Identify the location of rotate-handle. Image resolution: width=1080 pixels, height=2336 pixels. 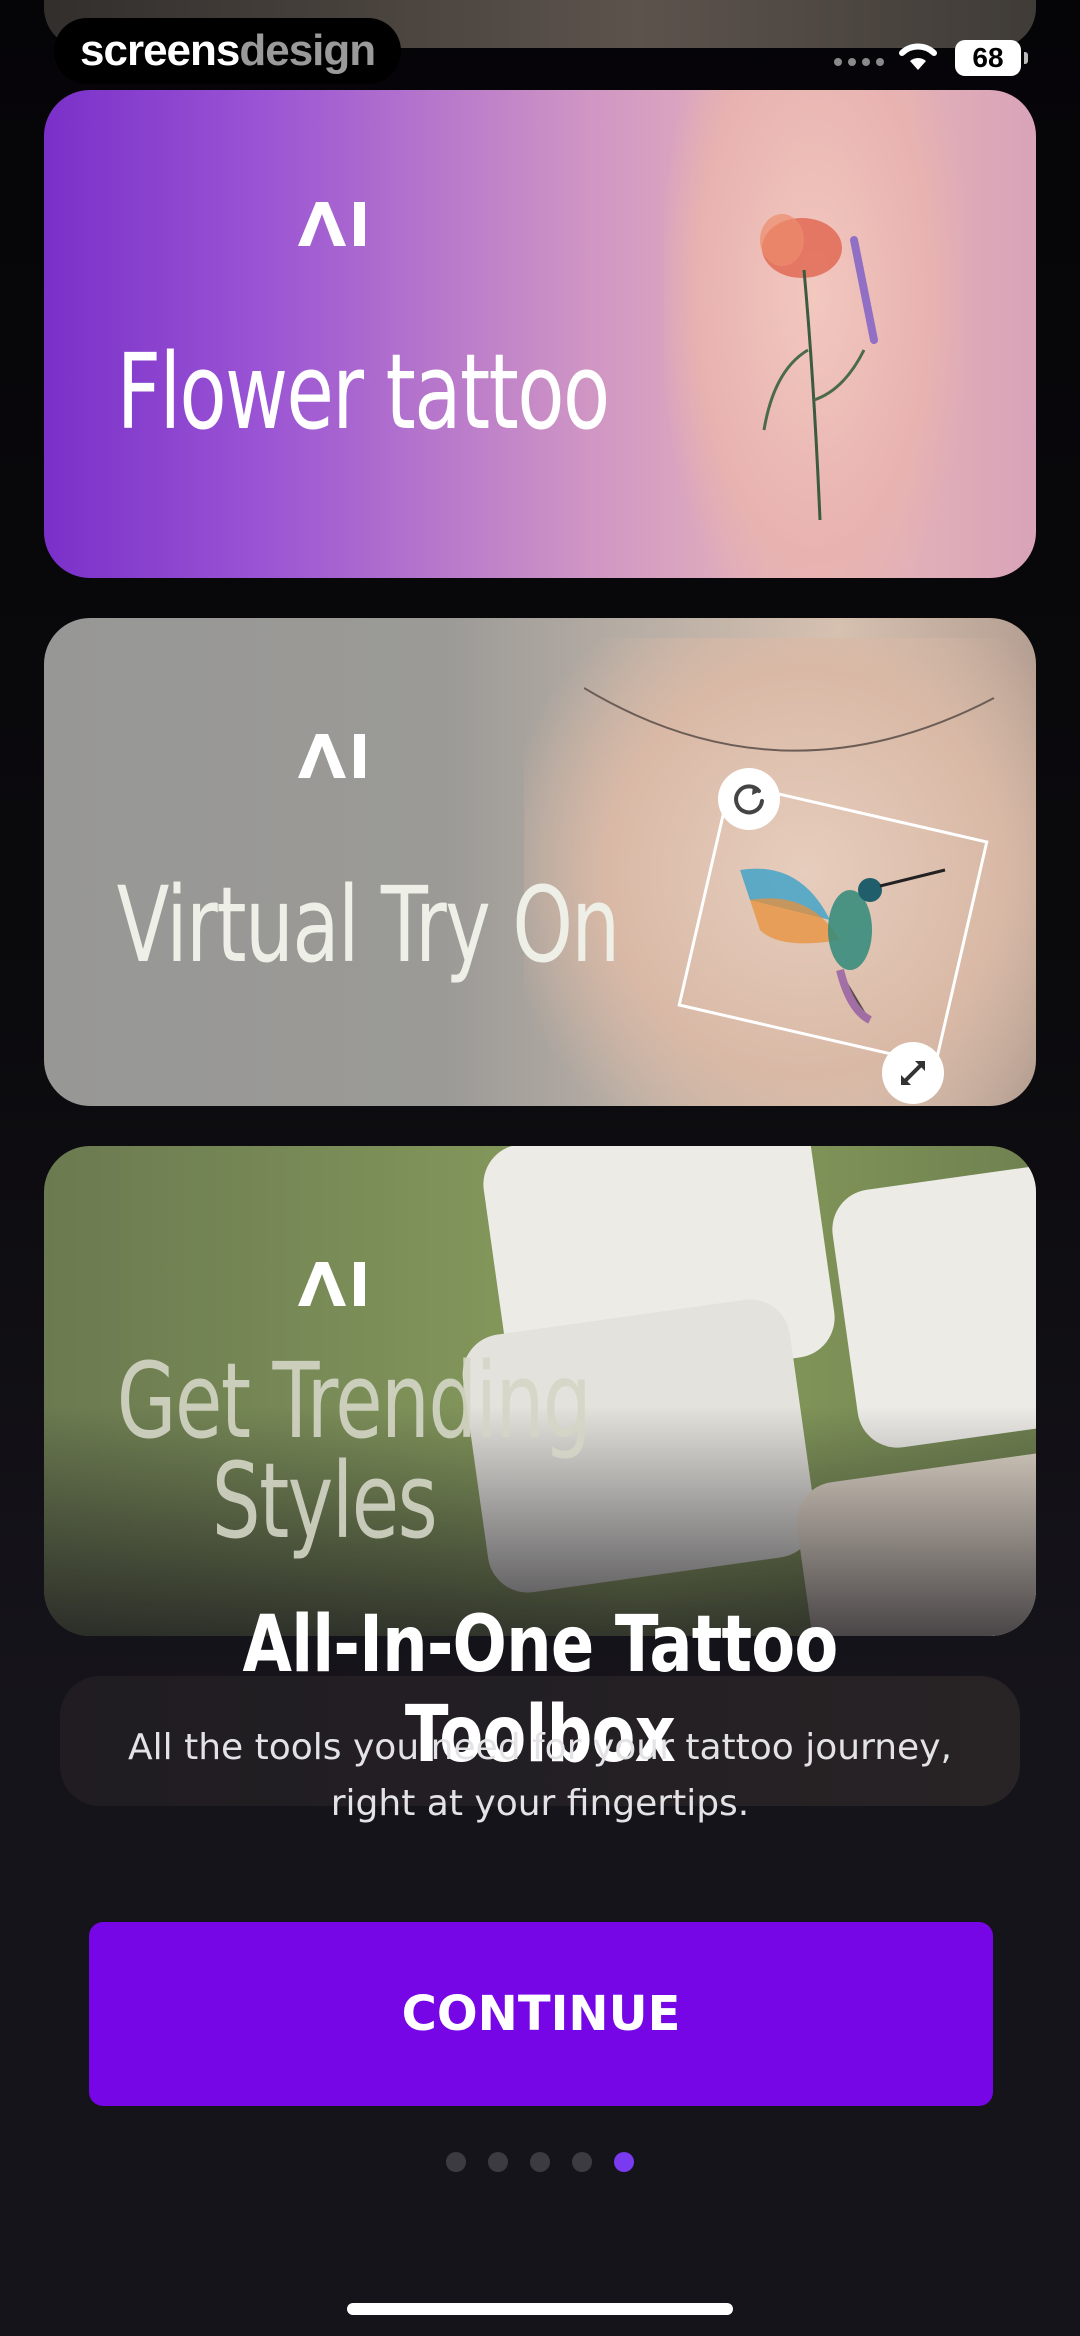
(749, 799).